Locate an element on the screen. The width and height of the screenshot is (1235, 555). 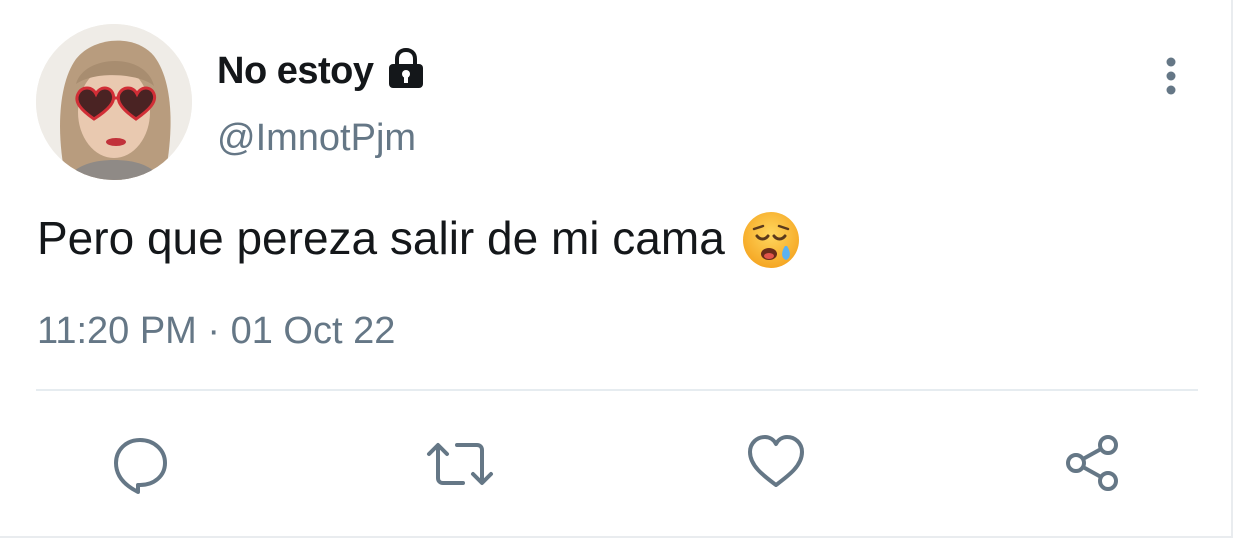
tweet-timestamp: 11:20 PM · 01 Oct 22 is located at coordinates (216, 331).